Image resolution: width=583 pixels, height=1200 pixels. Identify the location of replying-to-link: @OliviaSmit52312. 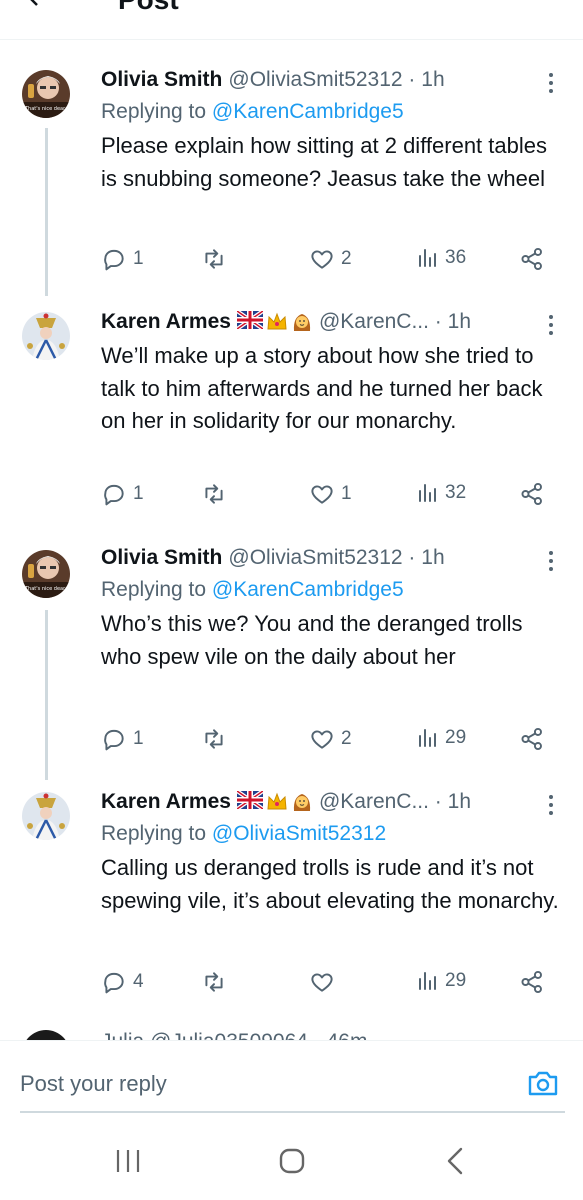
(299, 833).